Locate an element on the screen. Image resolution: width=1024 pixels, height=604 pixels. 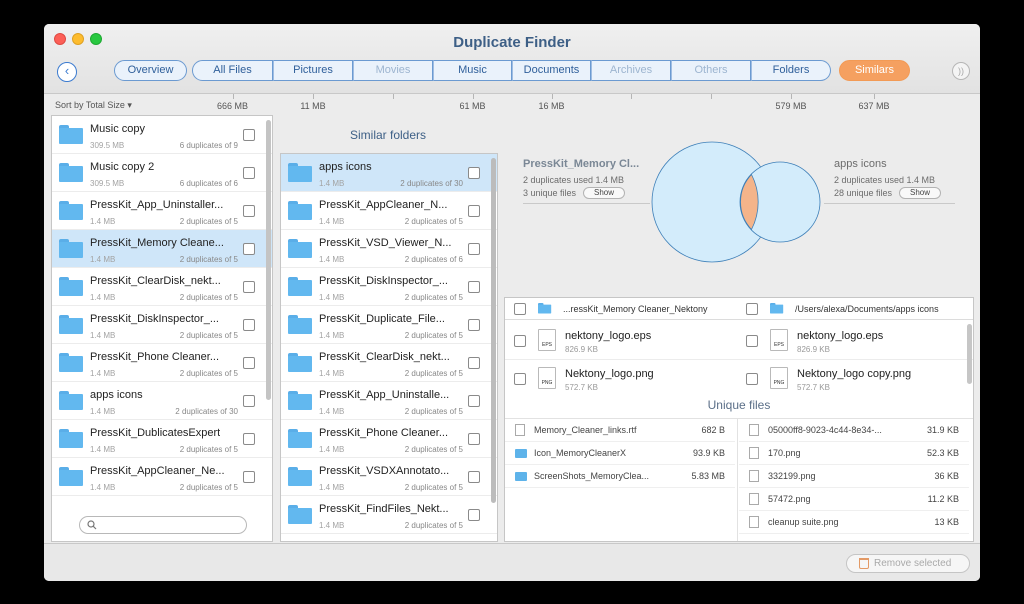
unique-file-row: ScreenShots_MemoryClea... 5.83 MB is located at coordinates (620, 476).